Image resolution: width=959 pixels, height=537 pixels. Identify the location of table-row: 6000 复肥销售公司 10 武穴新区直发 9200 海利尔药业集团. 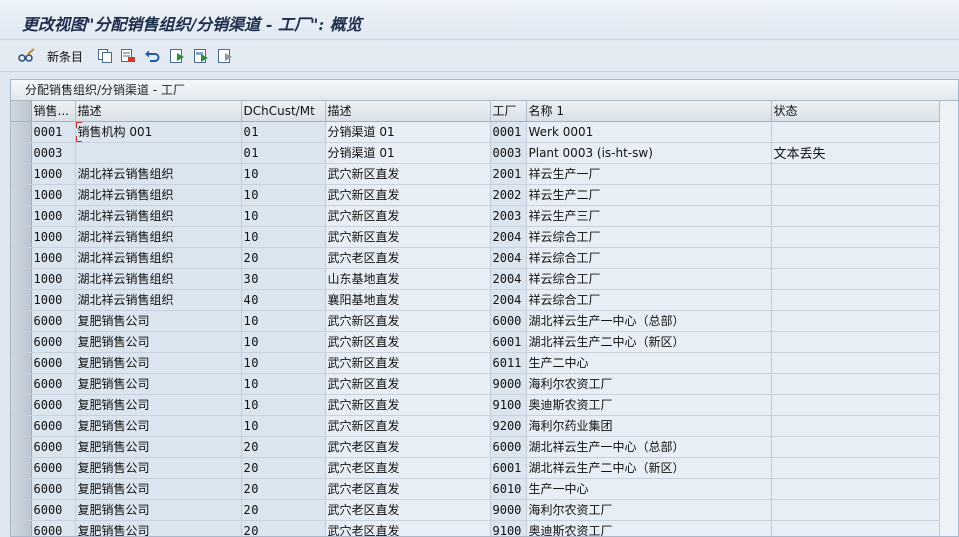
(475, 426).